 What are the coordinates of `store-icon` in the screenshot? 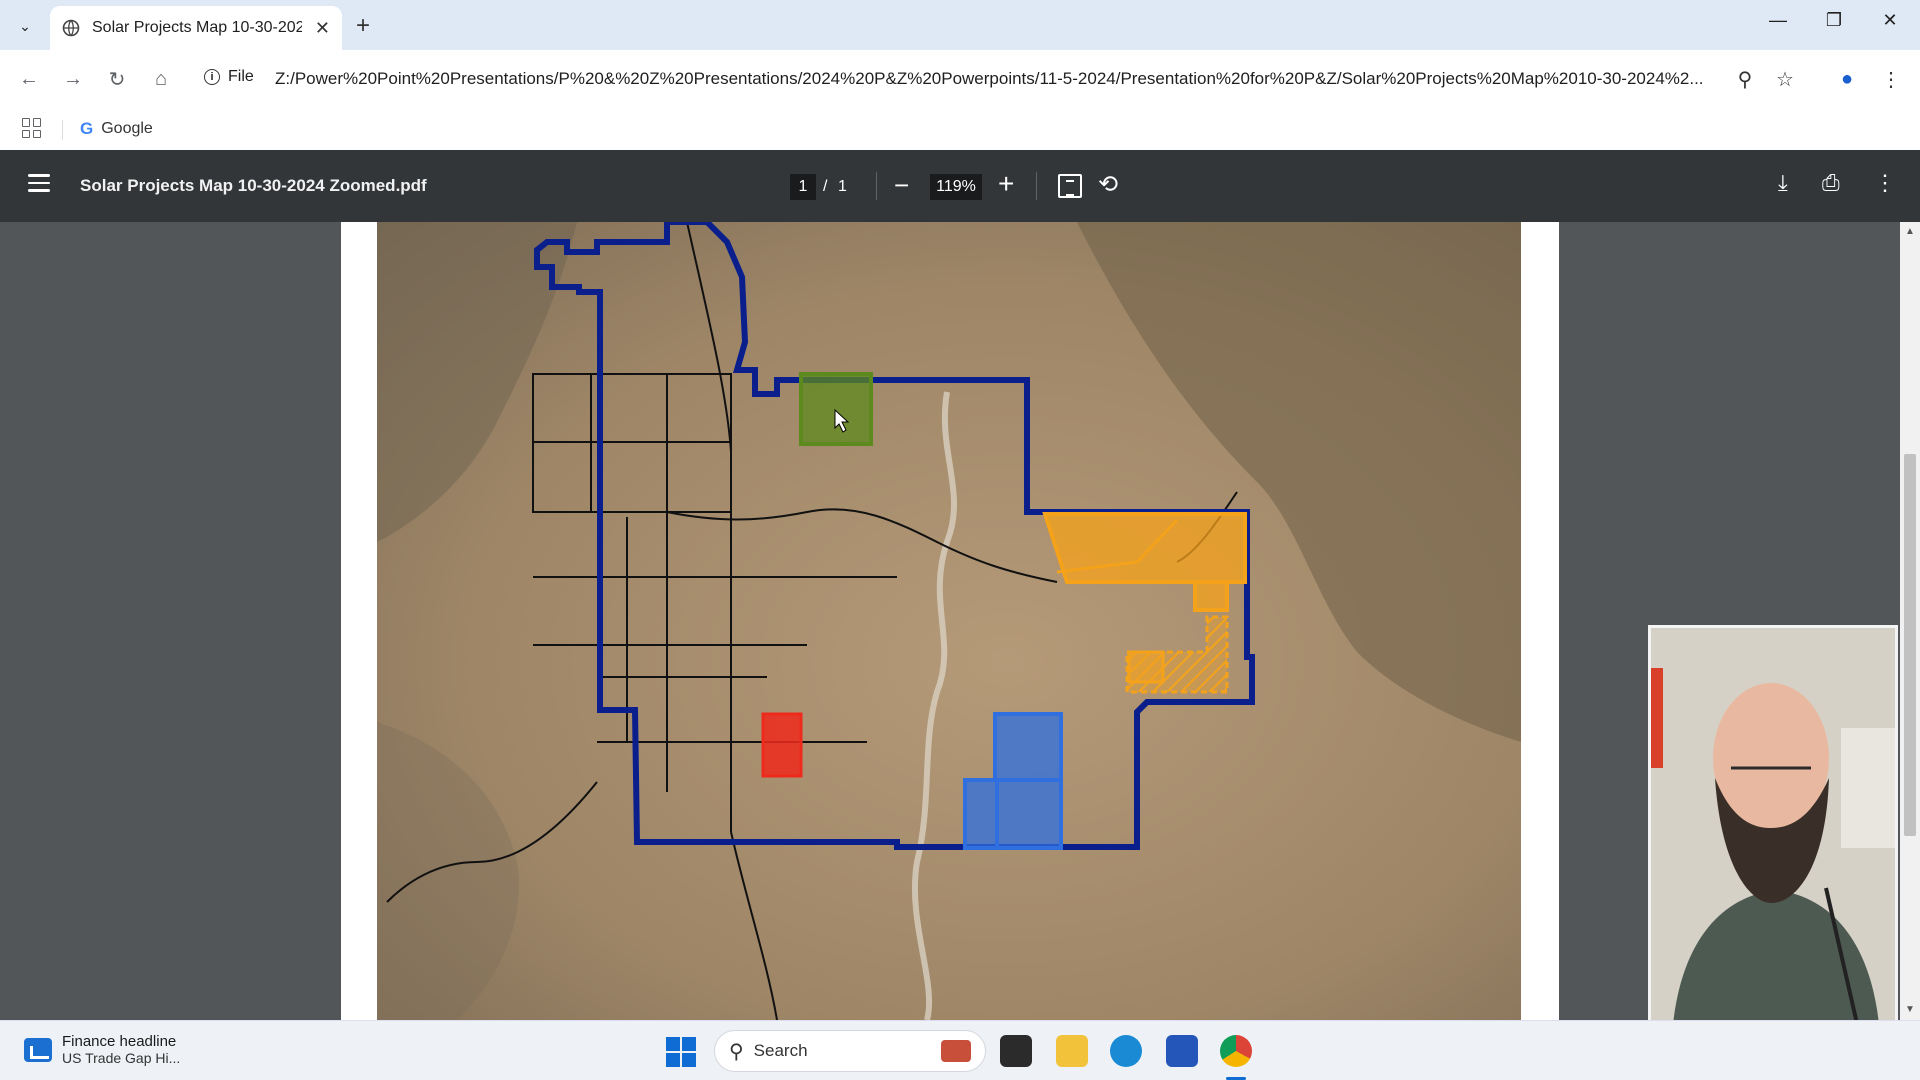 It's located at (1182, 1051).